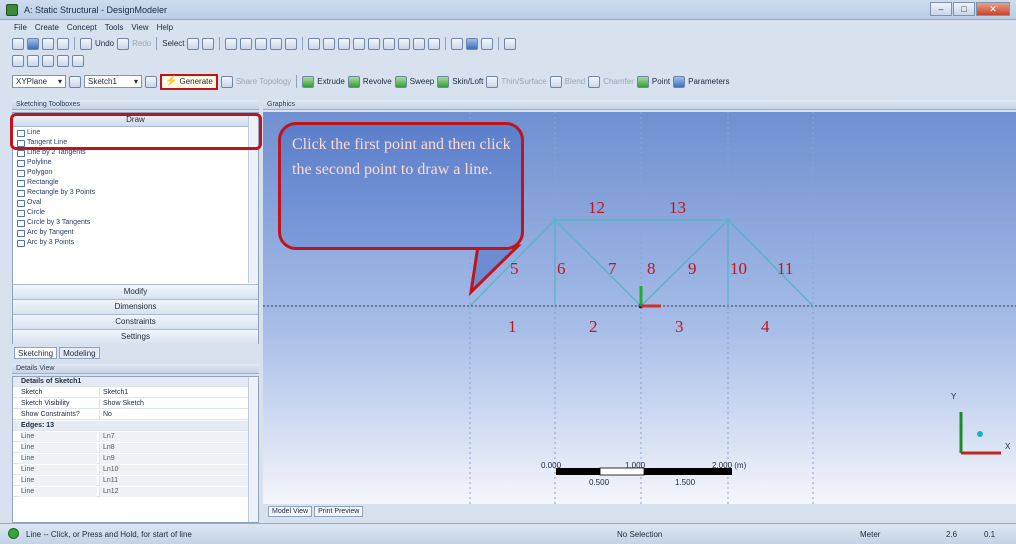 The image size is (1016, 544). Describe the element at coordinates (165, 28) in the screenshot. I see `menu-help: Help` at that location.